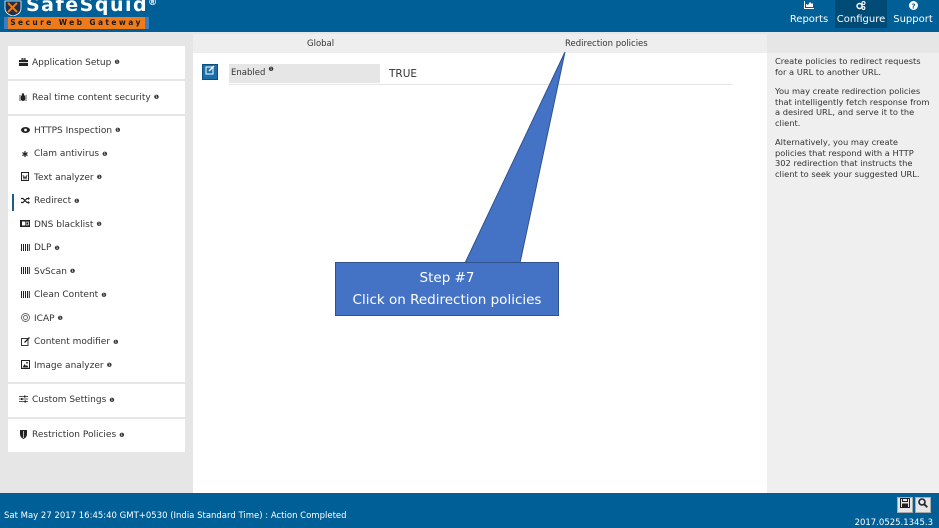 The image size is (939, 528). What do you see at coordinates (96, 131) in the screenshot?
I see `sidebar-item-https-inspection: HTTPS Inspection ❶` at bounding box center [96, 131].